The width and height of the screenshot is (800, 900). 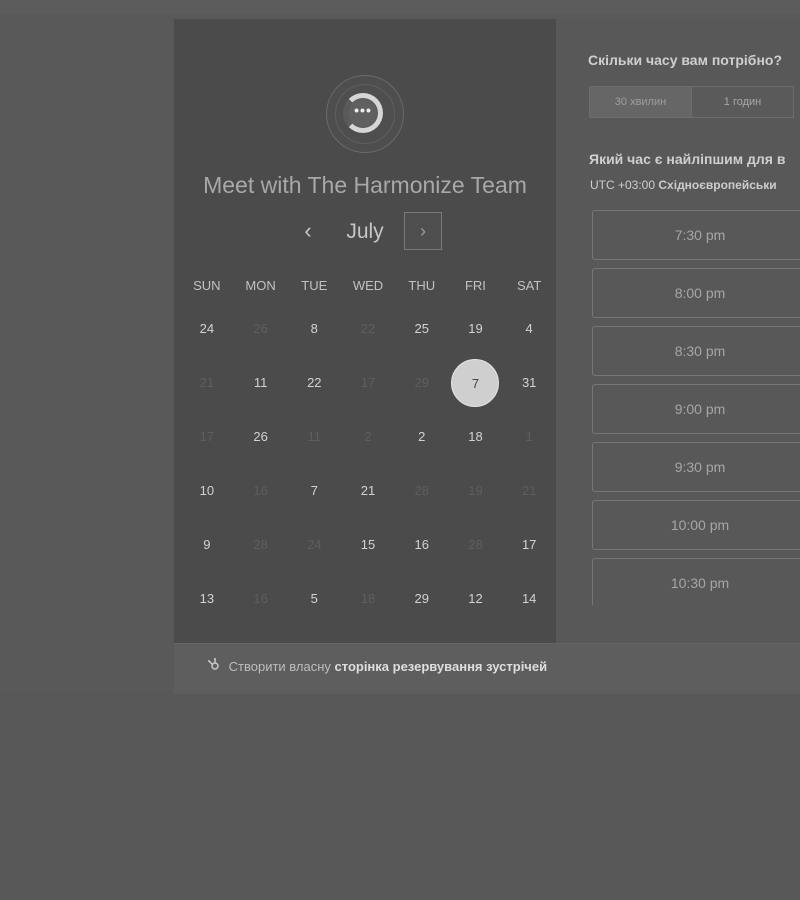 I want to click on calendar-day: 29, so click(x=422, y=599).